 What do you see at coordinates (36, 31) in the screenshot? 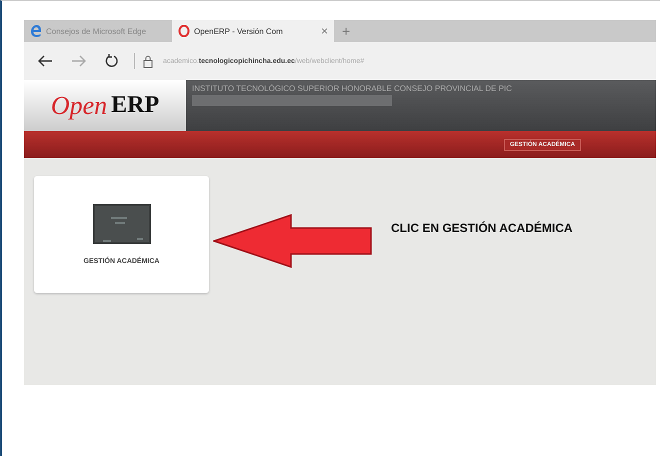
I see `edge-icon` at bounding box center [36, 31].